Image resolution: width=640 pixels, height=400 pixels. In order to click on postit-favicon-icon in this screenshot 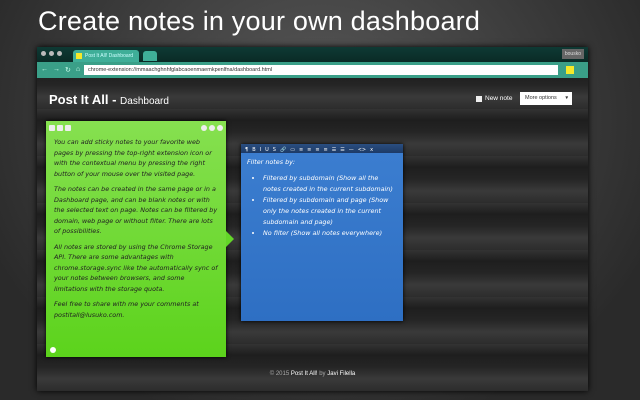, I will do `click(79, 56)`.